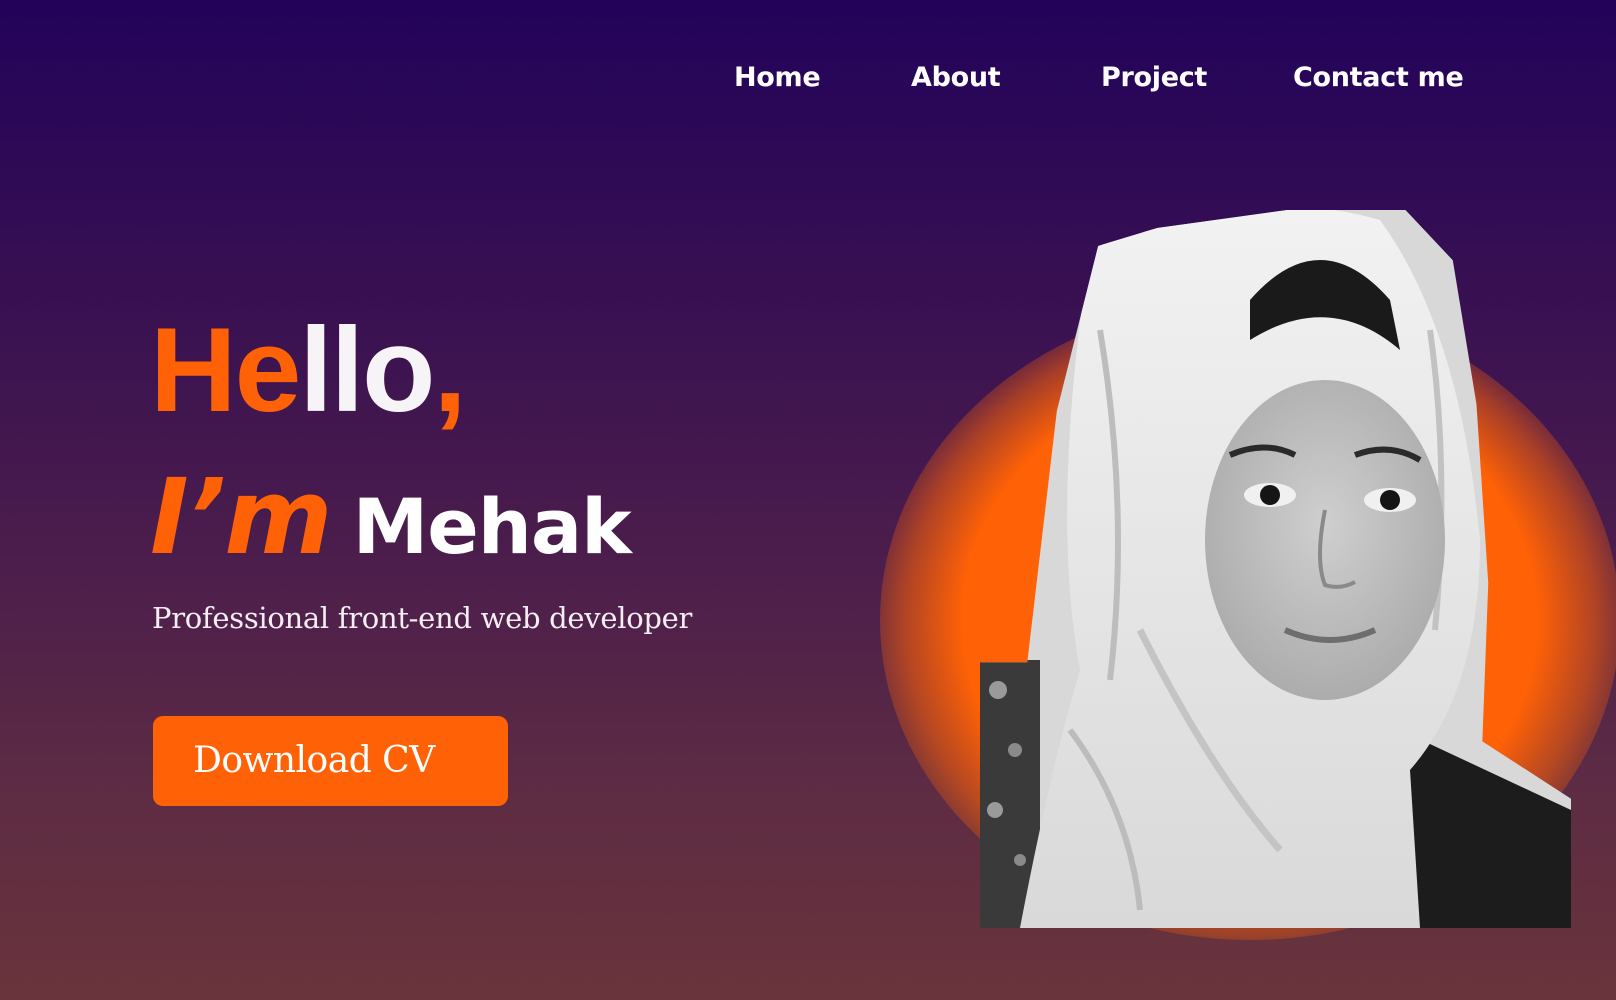 The height and width of the screenshot is (1000, 1616). Describe the element at coordinates (956, 78) in the screenshot. I see `nav-link-about: About` at that location.